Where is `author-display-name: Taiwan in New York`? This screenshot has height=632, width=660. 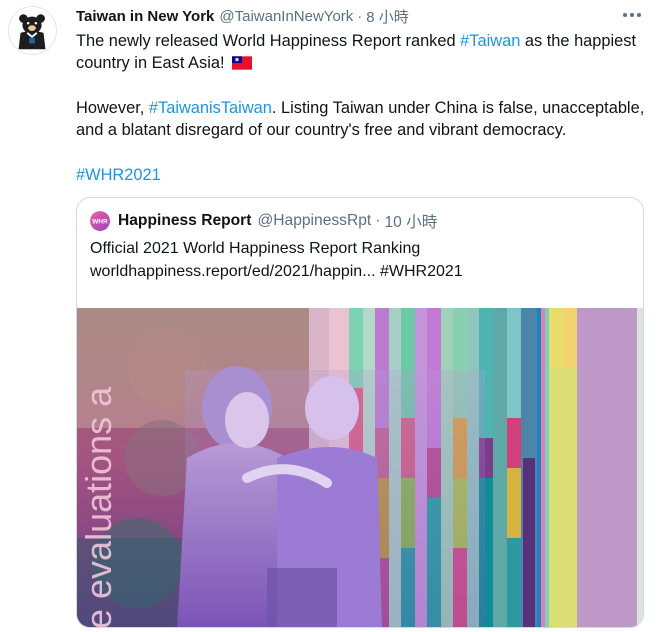
author-display-name: Taiwan in New York is located at coordinates (145, 16).